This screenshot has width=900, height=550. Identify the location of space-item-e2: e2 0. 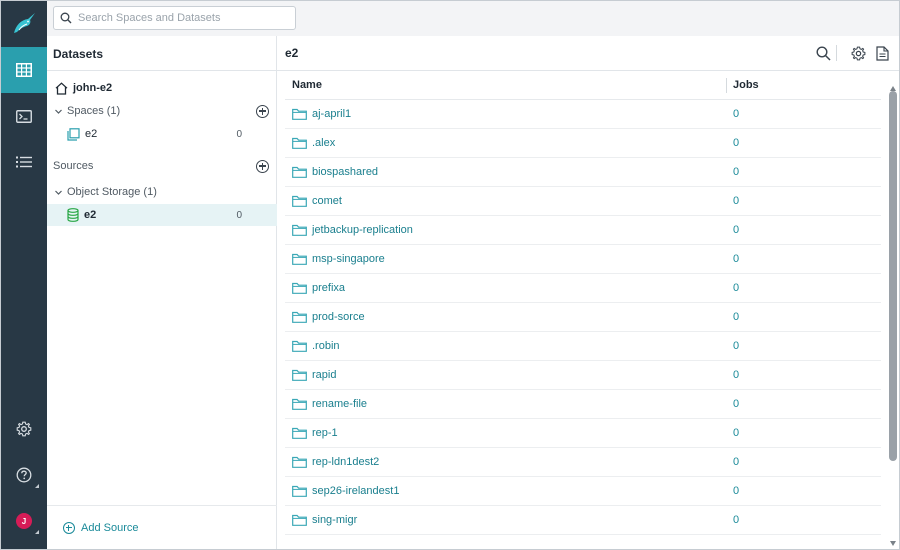
(162, 134).